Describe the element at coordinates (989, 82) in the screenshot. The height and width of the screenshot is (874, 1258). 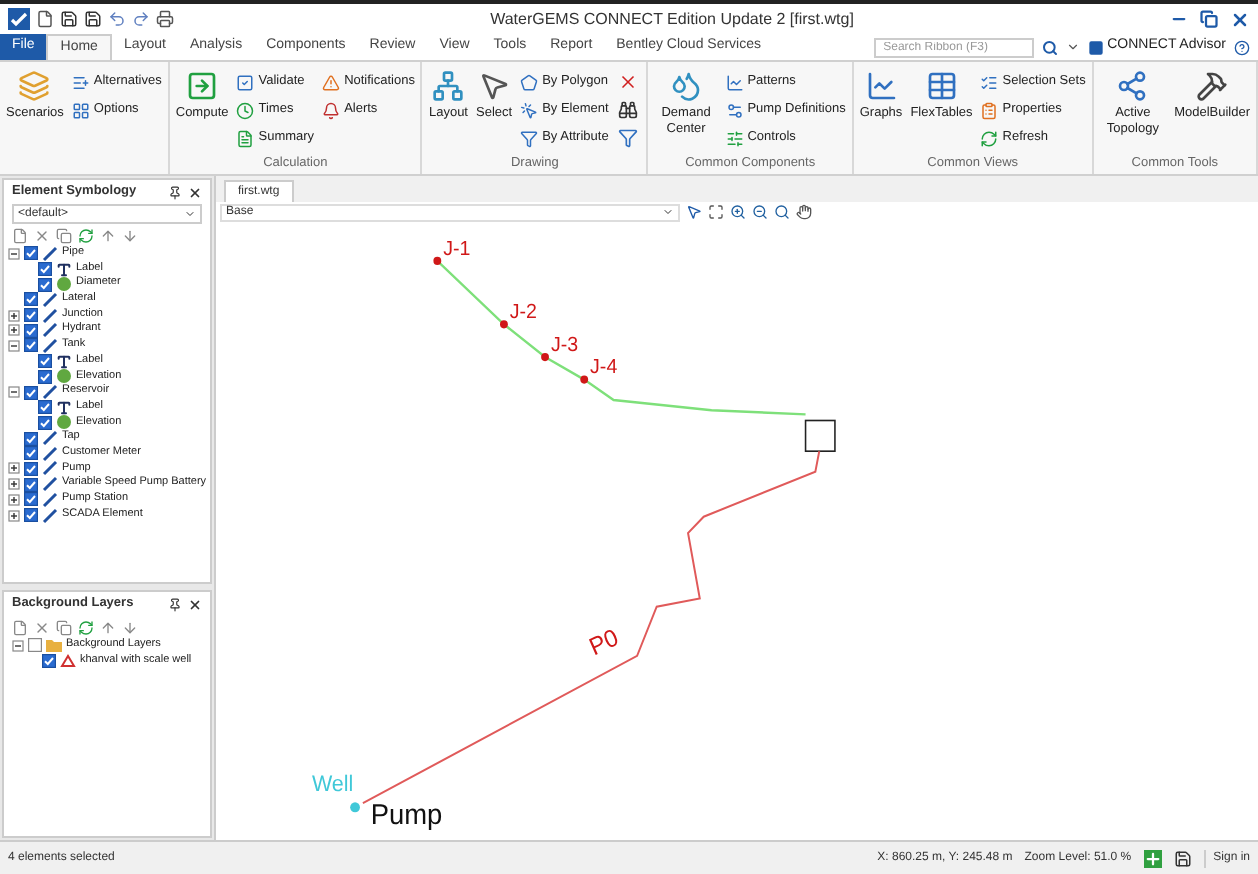
I see `checklist-icon` at that location.